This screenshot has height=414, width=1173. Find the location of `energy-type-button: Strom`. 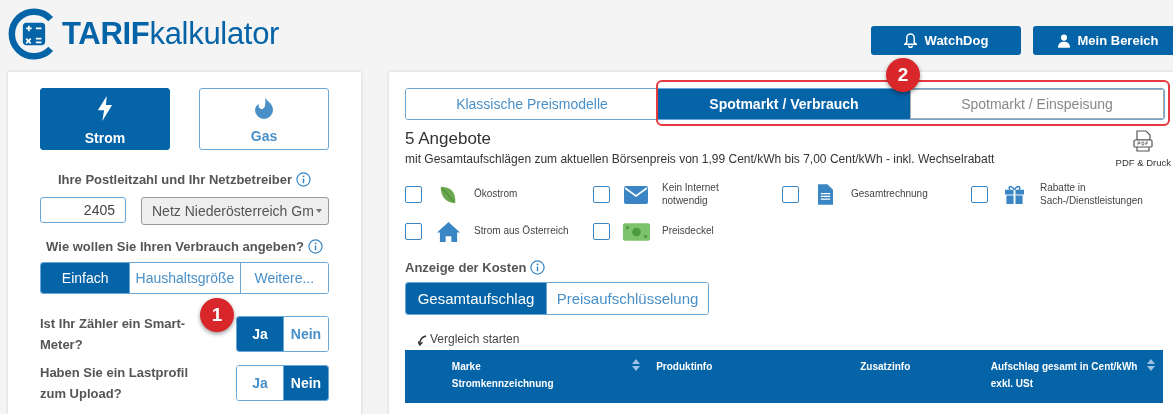

energy-type-button: Strom is located at coordinates (105, 119).